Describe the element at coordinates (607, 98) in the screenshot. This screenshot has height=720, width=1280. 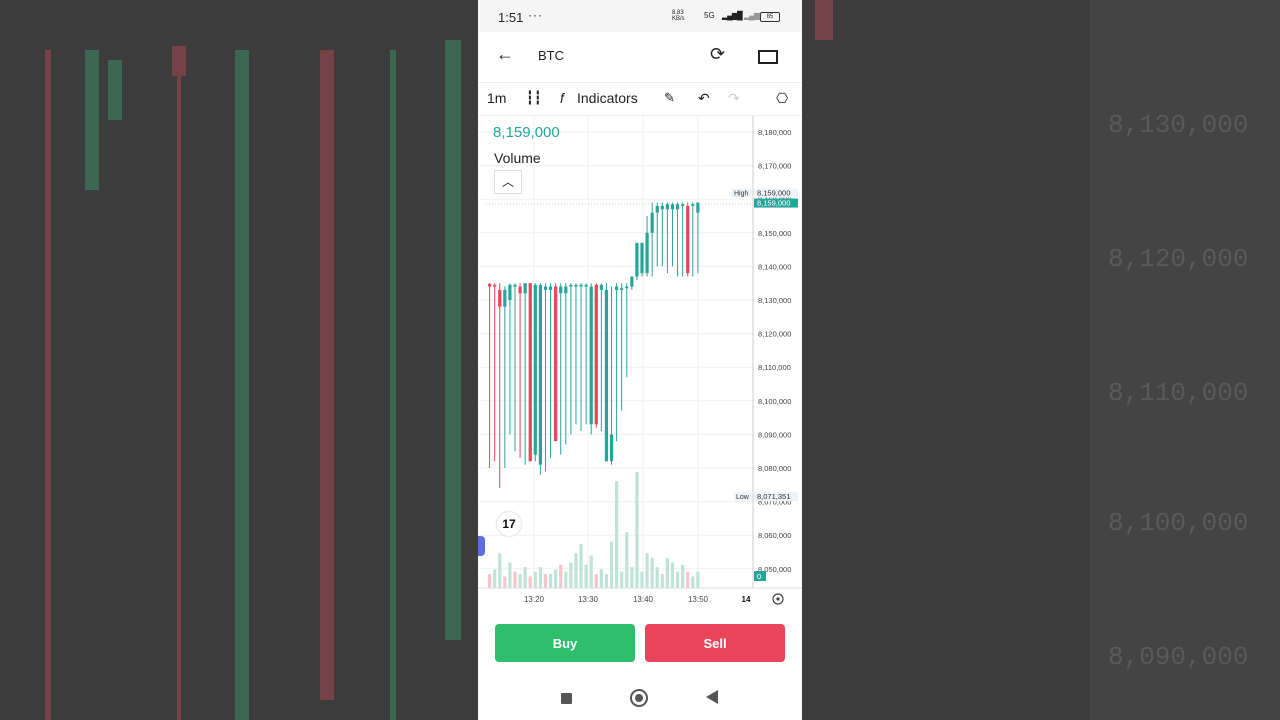
I see `indicators-button: Indicators` at that location.